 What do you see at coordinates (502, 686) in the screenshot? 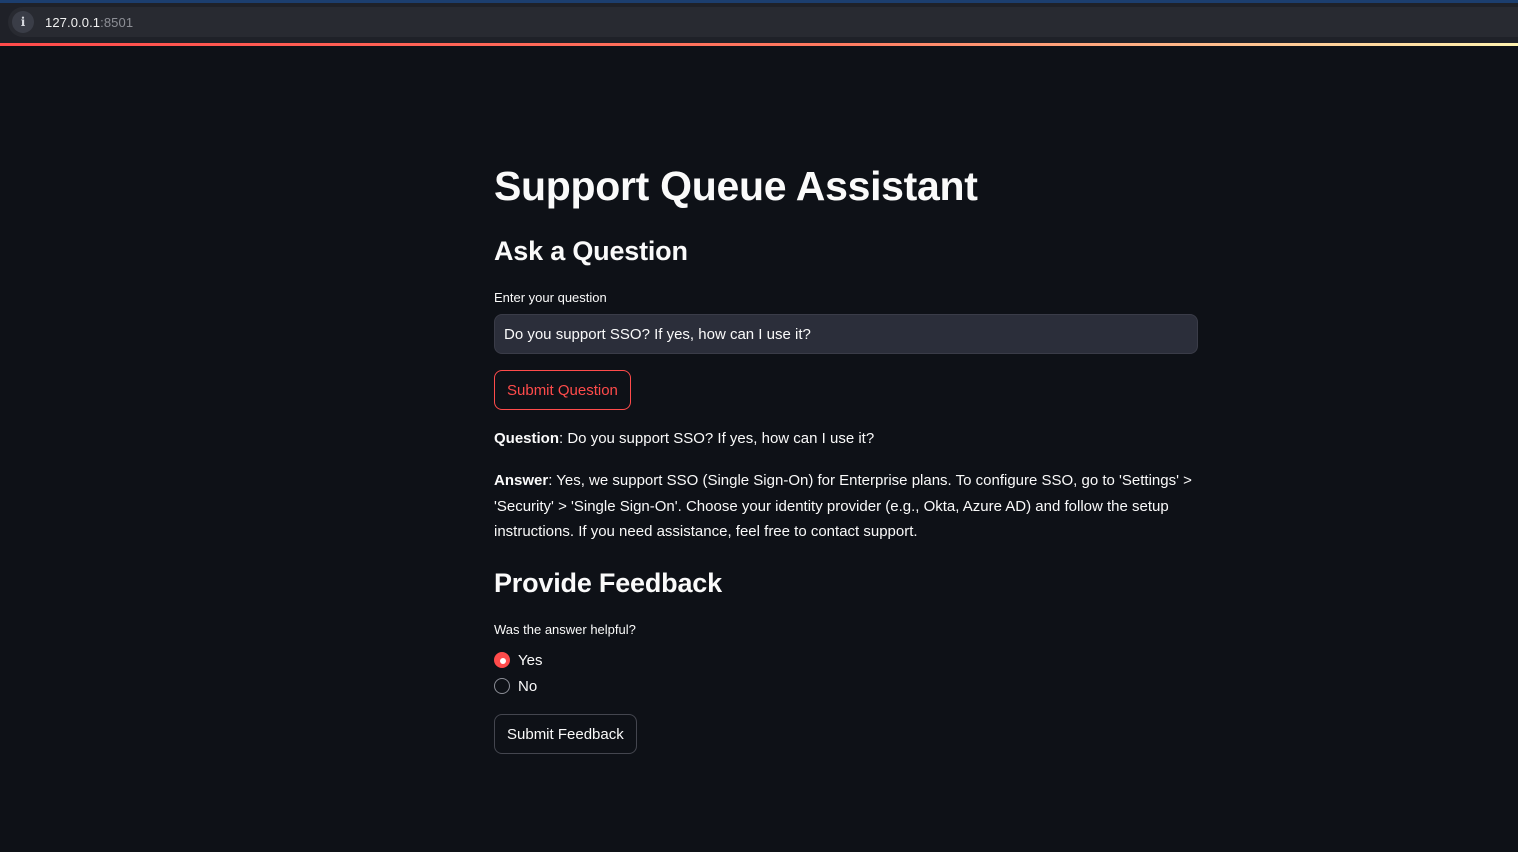
I see `radio-unchecked-icon` at bounding box center [502, 686].